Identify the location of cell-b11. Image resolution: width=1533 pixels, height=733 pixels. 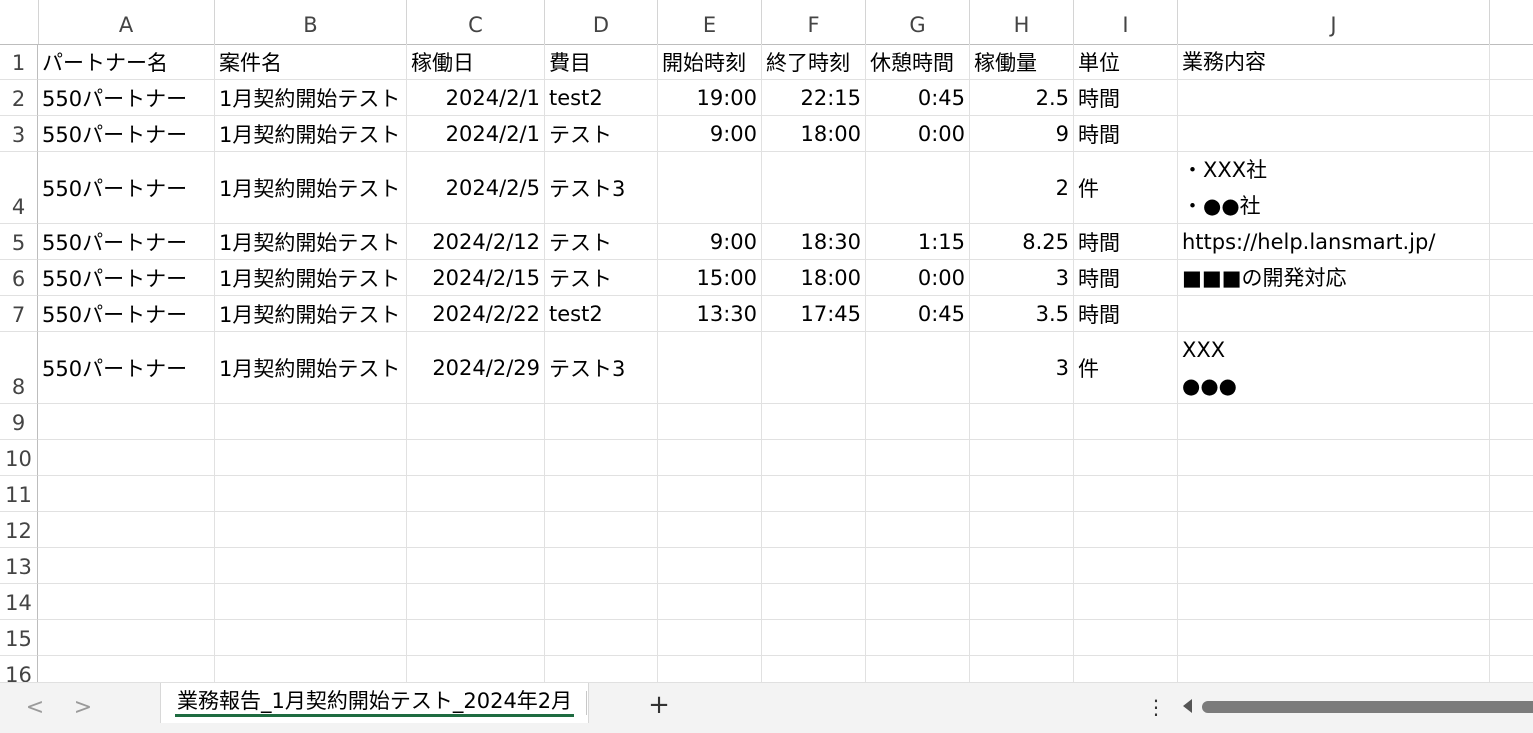
(311, 494).